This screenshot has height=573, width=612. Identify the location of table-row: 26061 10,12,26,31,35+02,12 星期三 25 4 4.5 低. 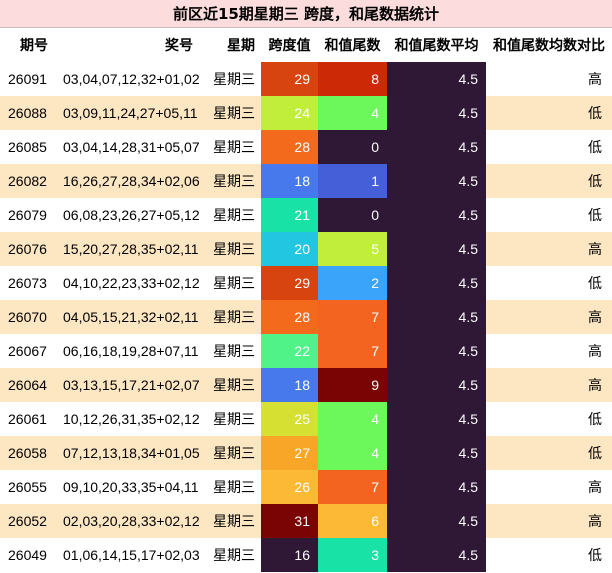
(306, 419).